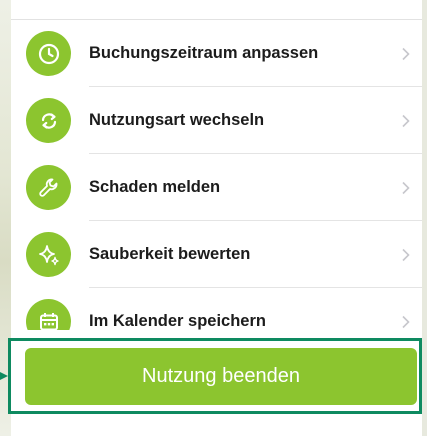 The width and height of the screenshot is (427, 436). What do you see at coordinates (155, 187) in the screenshot?
I see `menu-item-label: Schaden melden` at bounding box center [155, 187].